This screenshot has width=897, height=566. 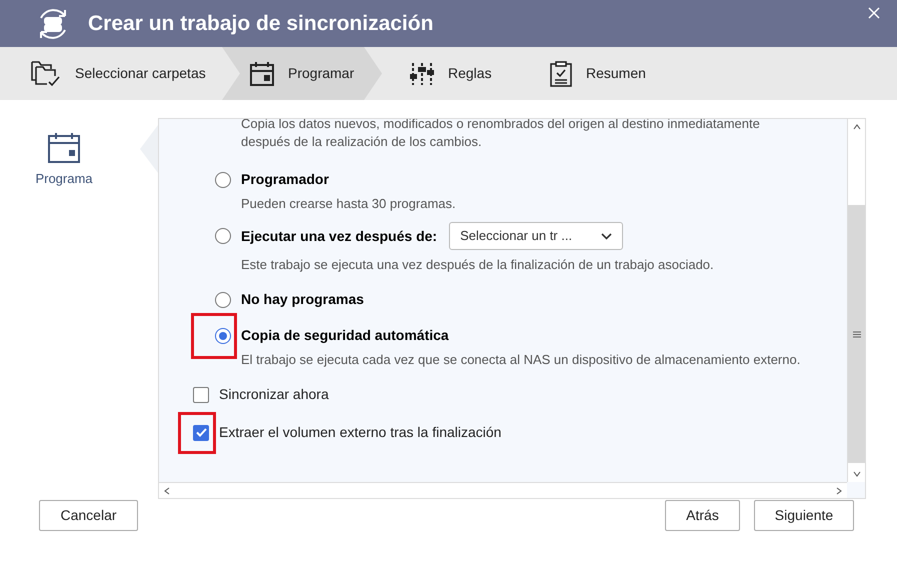 I want to click on horizontal-scrollbar, so click(x=503, y=490).